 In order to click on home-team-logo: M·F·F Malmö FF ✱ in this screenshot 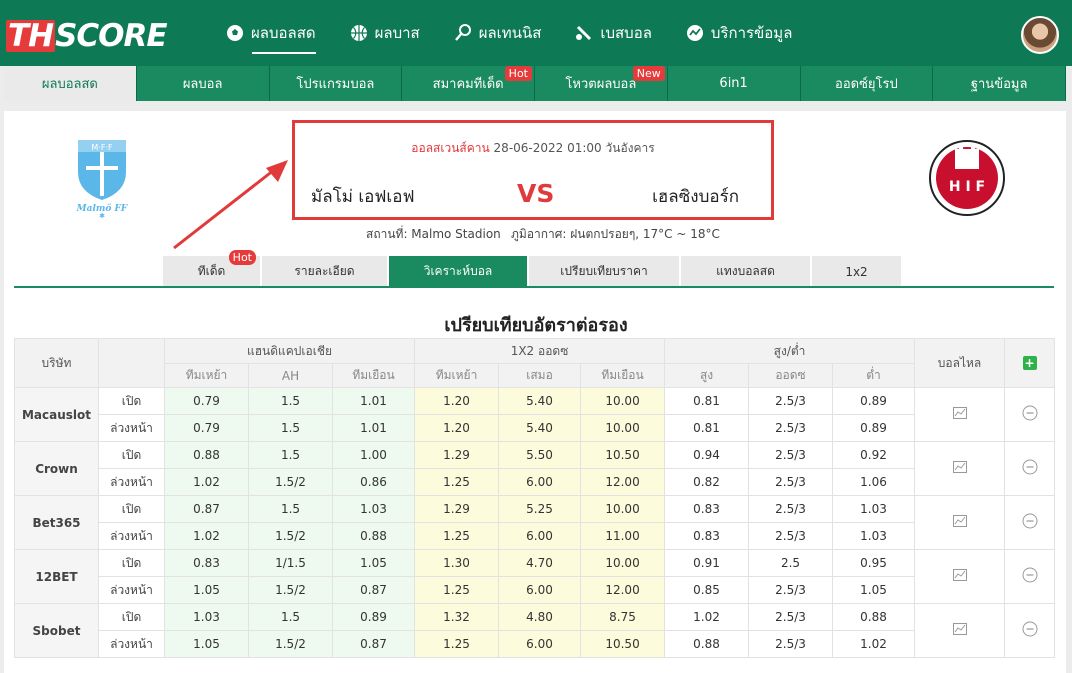, I will do `click(102, 179)`.